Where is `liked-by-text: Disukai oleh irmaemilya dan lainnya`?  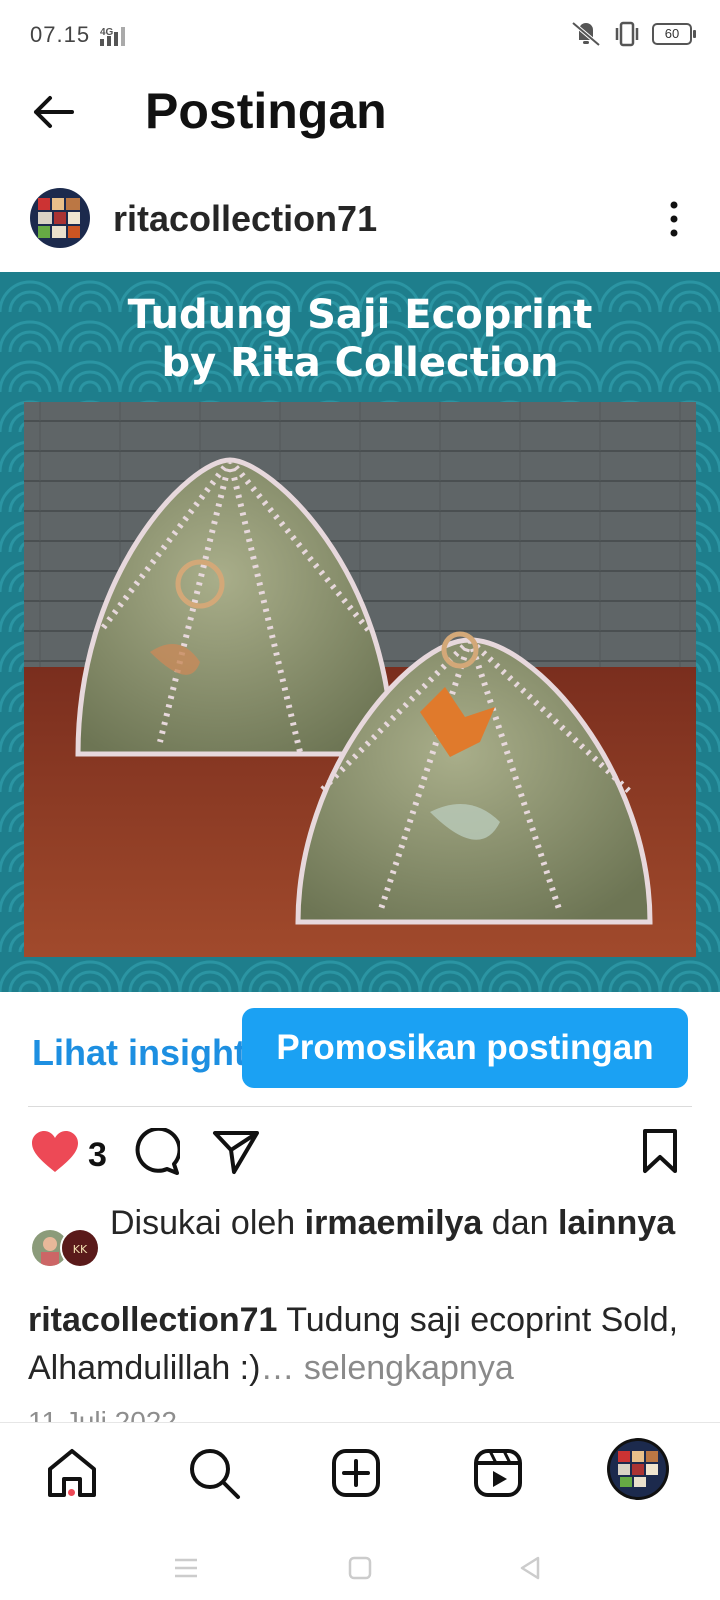 liked-by-text: Disukai oleh irmaemilya dan lainnya is located at coordinates (410, 1223).